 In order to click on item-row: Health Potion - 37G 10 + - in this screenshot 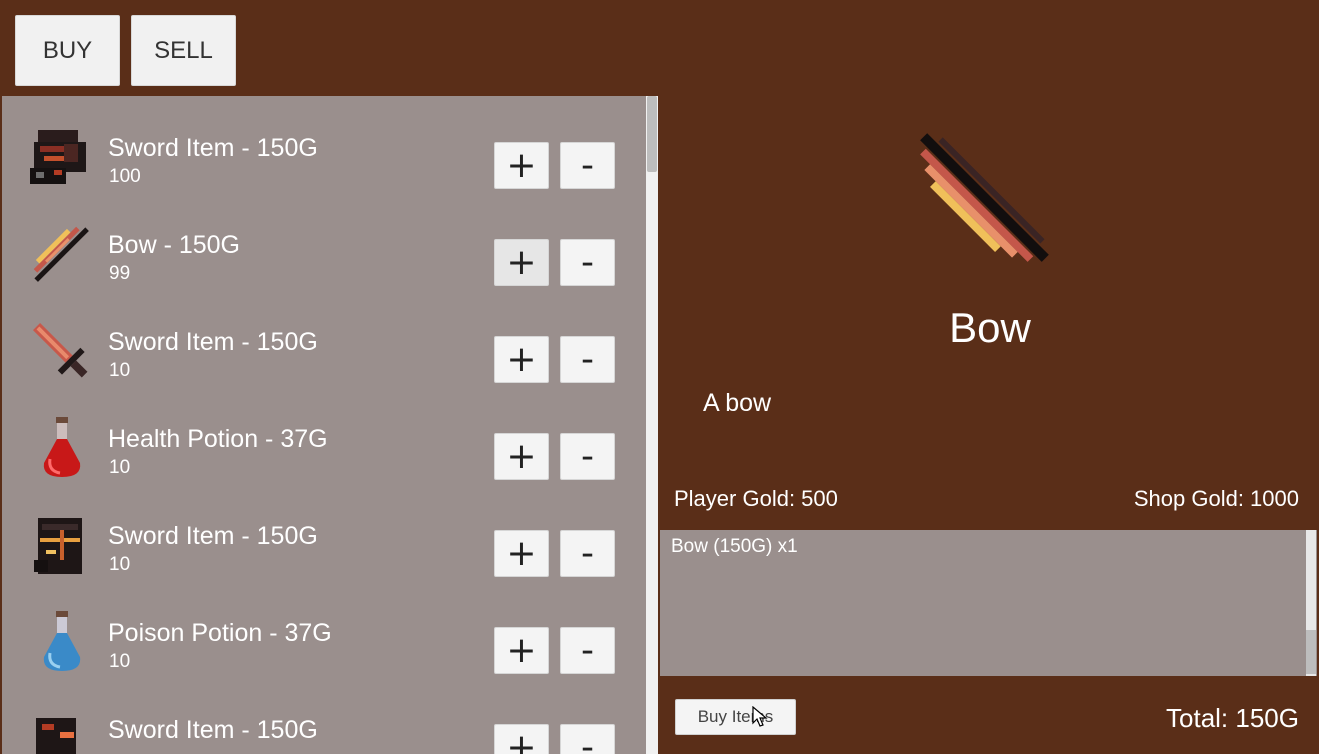, I will do `click(322, 435)`.